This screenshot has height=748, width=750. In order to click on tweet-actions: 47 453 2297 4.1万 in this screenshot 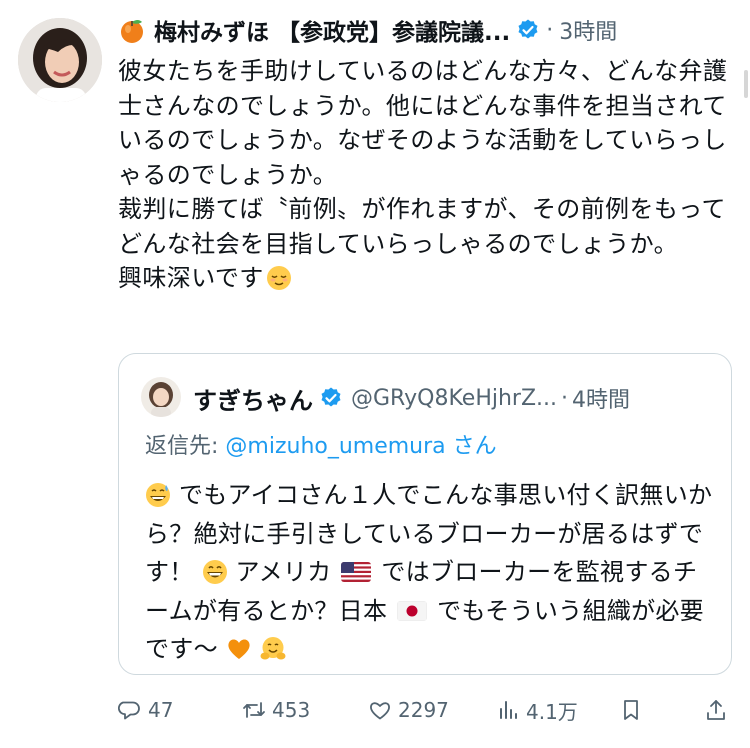, I will do `click(429, 710)`.